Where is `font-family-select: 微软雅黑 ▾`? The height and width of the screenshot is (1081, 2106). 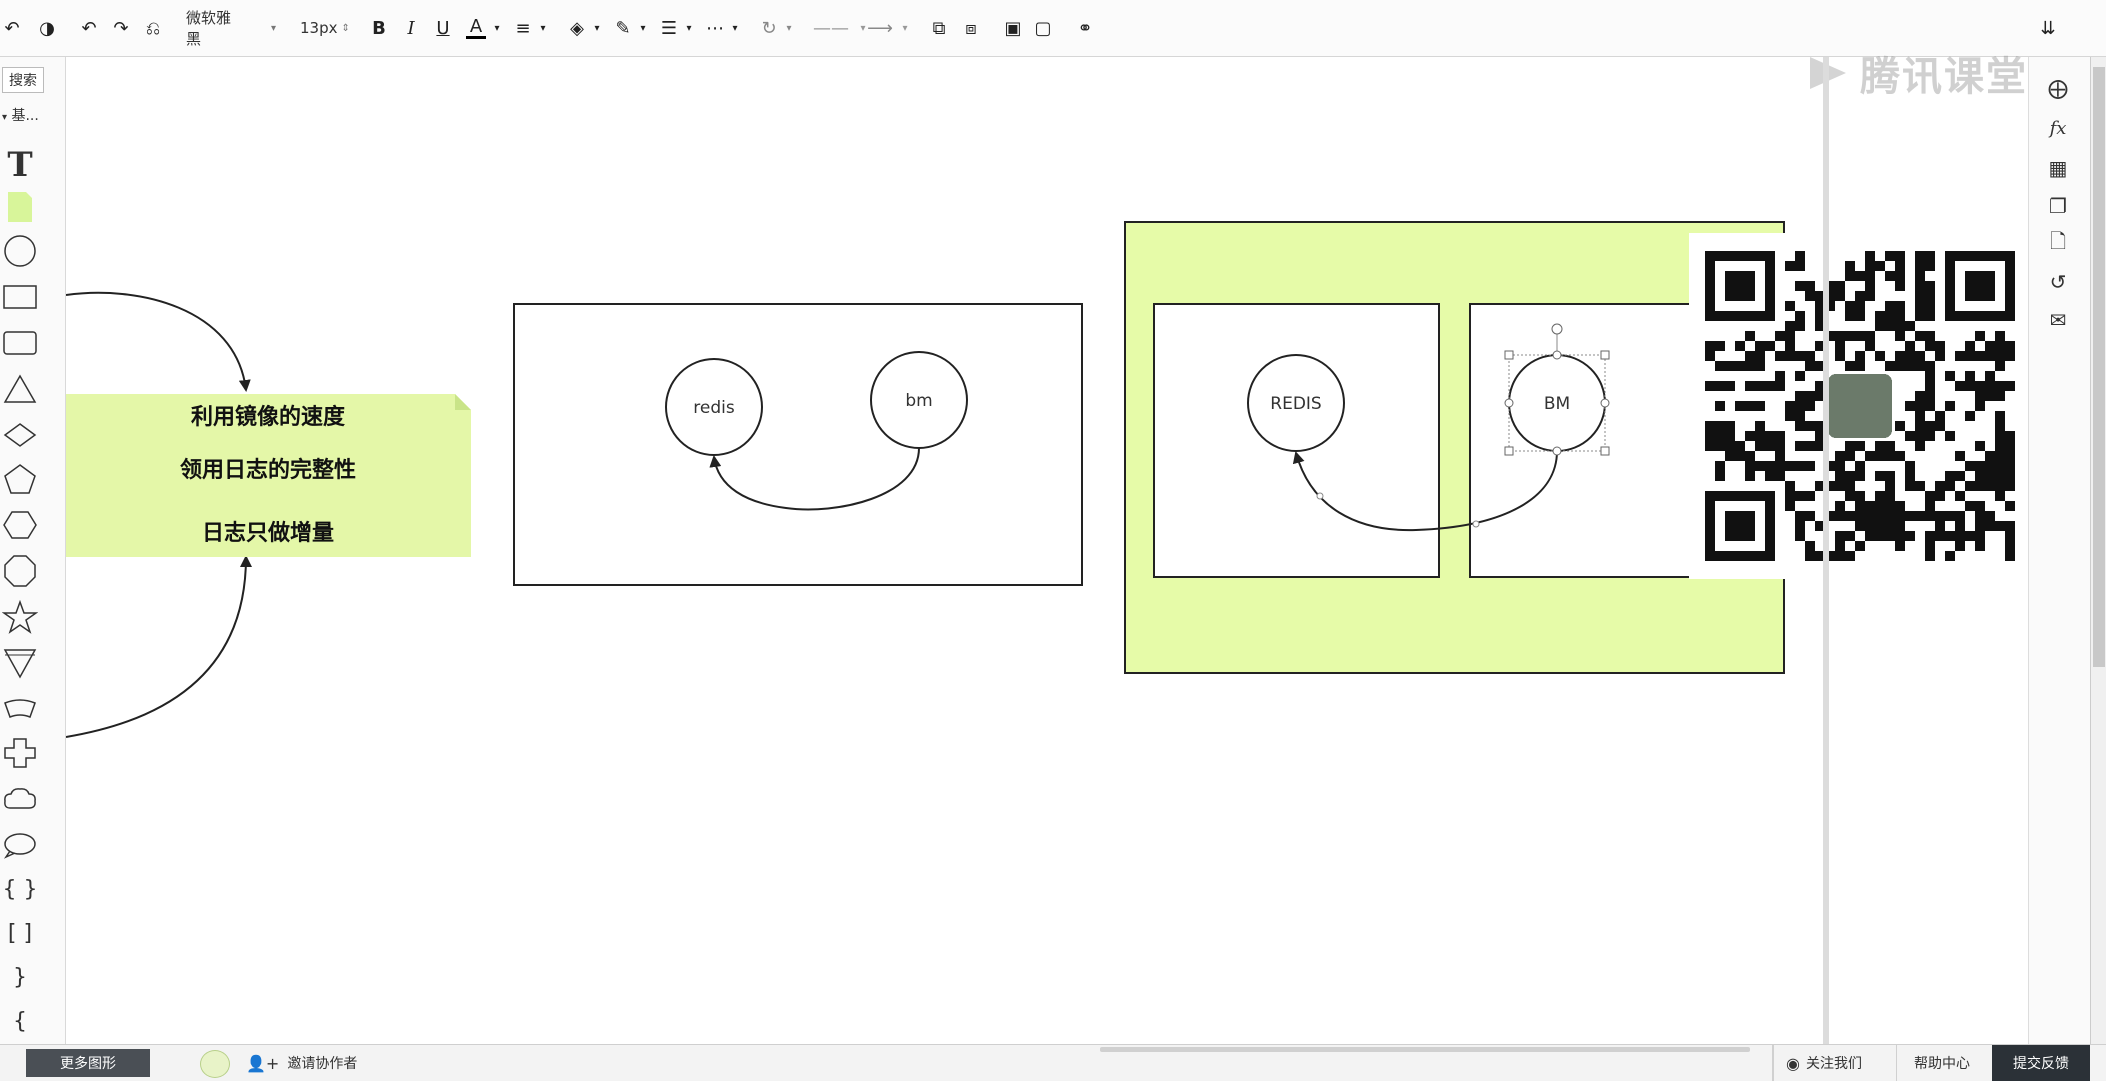
font-family-select: 微软雅黑 ▾ is located at coordinates (231, 28).